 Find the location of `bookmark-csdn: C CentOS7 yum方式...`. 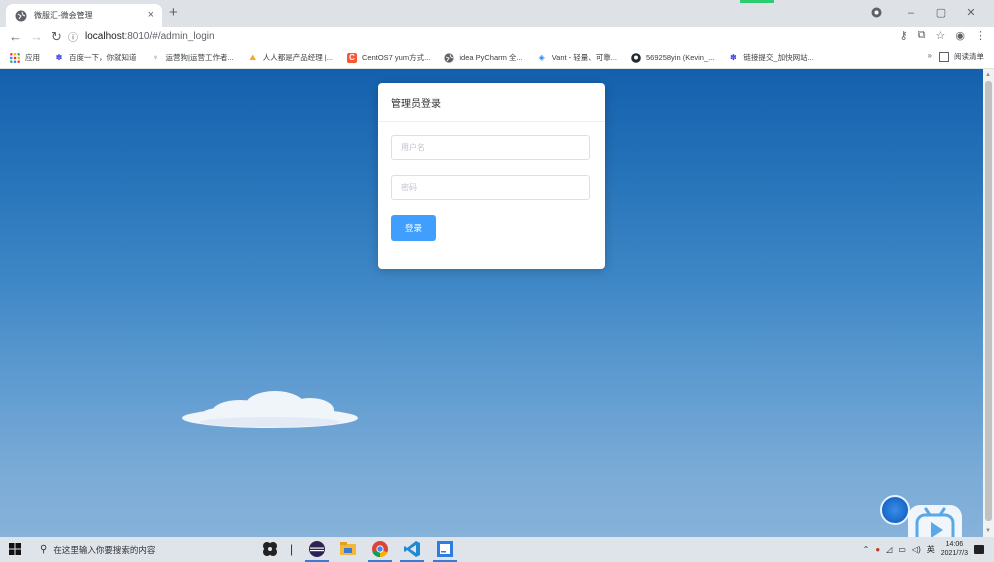

bookmark-csdn: C CentOS7 yum方式... is located at coordinates (388, 57).